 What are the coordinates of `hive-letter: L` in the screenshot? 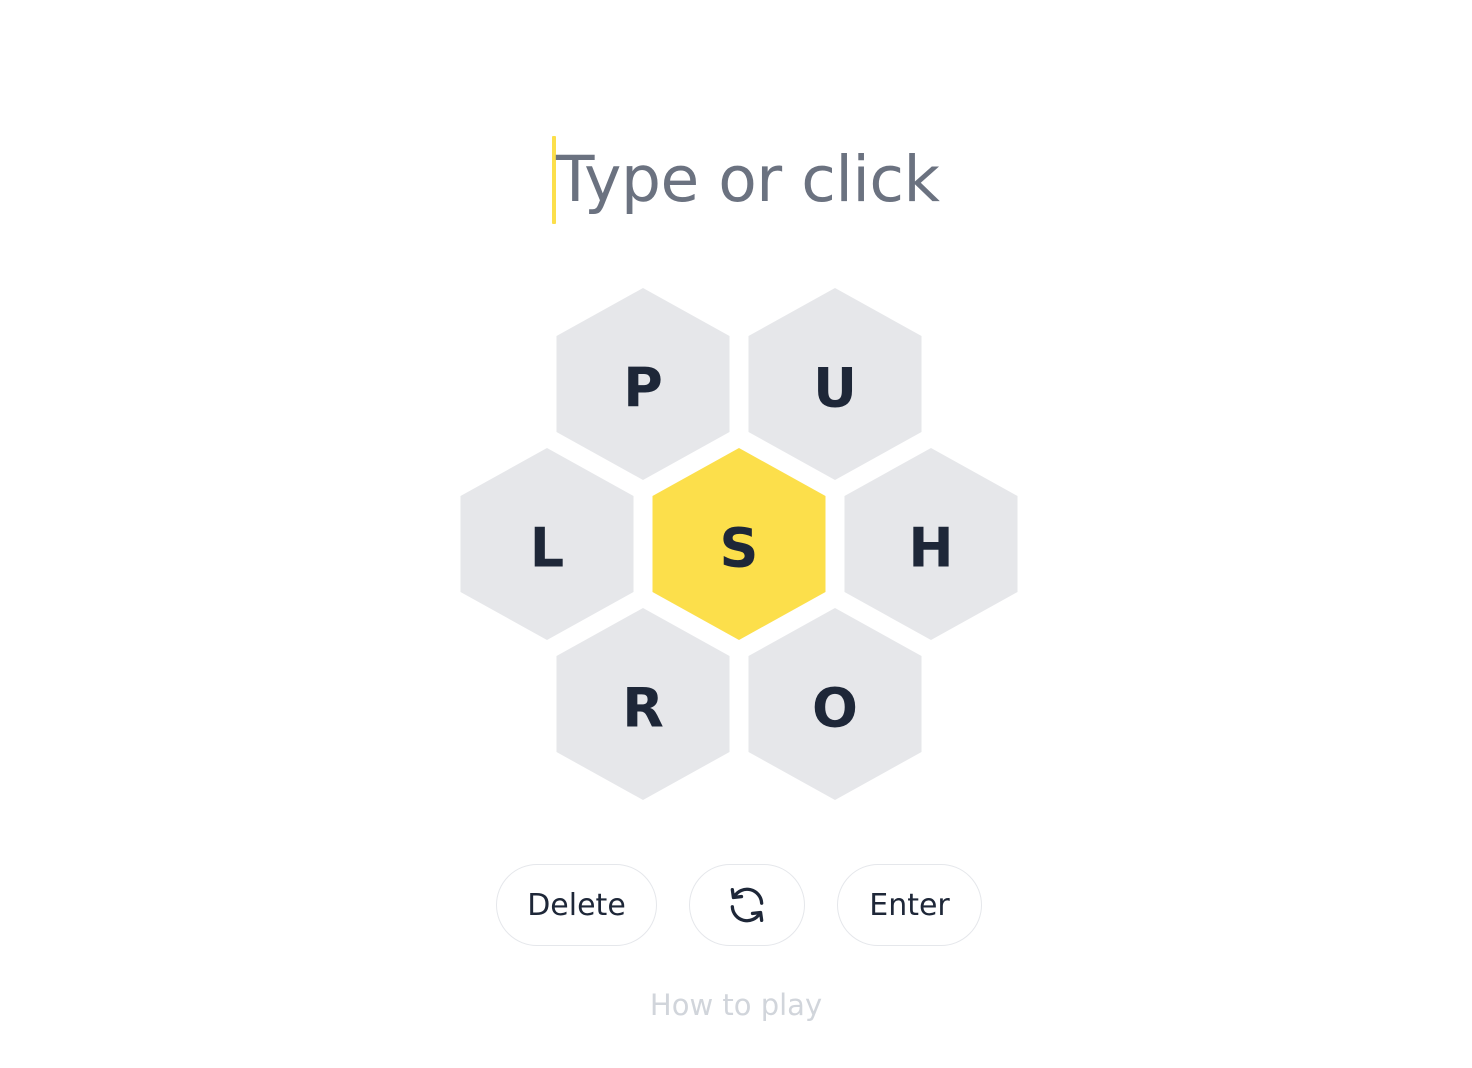 It's located at (547, 548).